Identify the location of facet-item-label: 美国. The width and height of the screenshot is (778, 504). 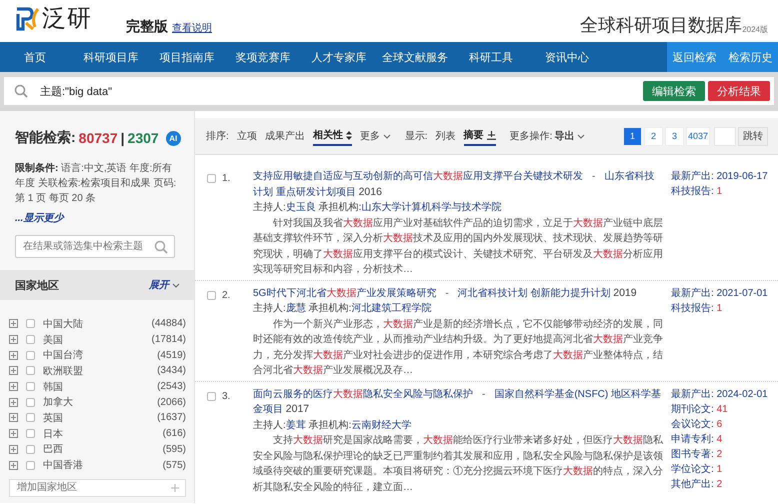
(97, 339).